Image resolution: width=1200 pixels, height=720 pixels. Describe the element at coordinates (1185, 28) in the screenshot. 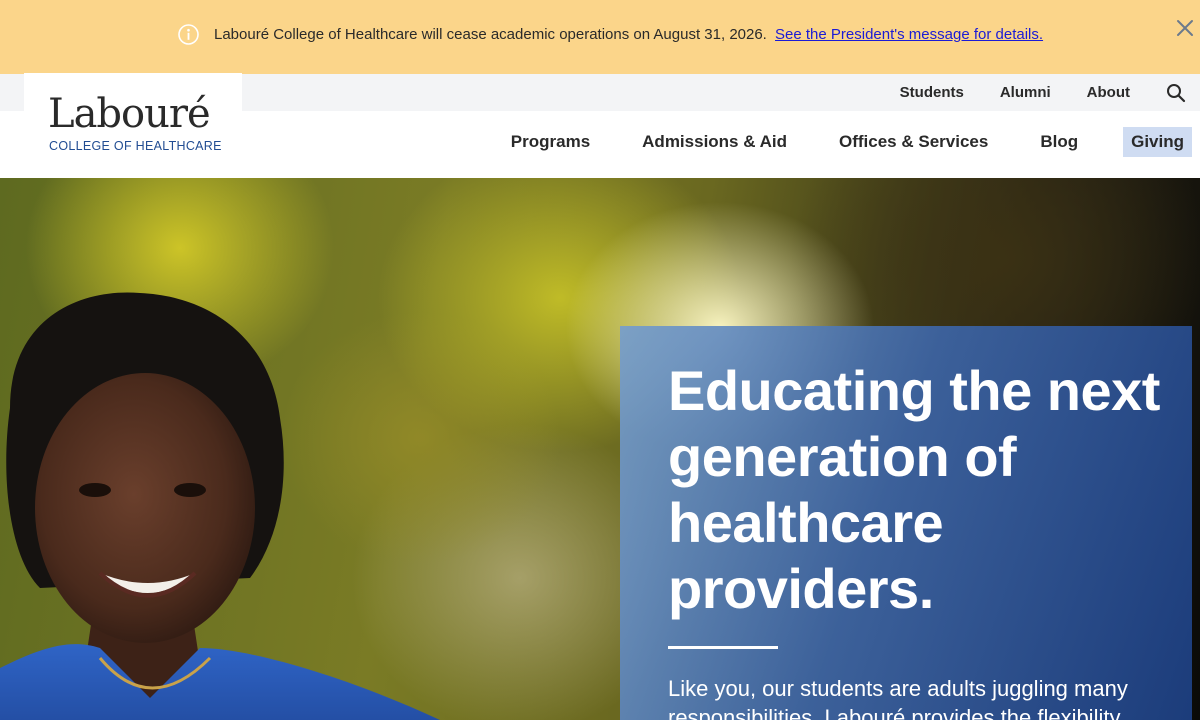

I see `close-icon` at that location.